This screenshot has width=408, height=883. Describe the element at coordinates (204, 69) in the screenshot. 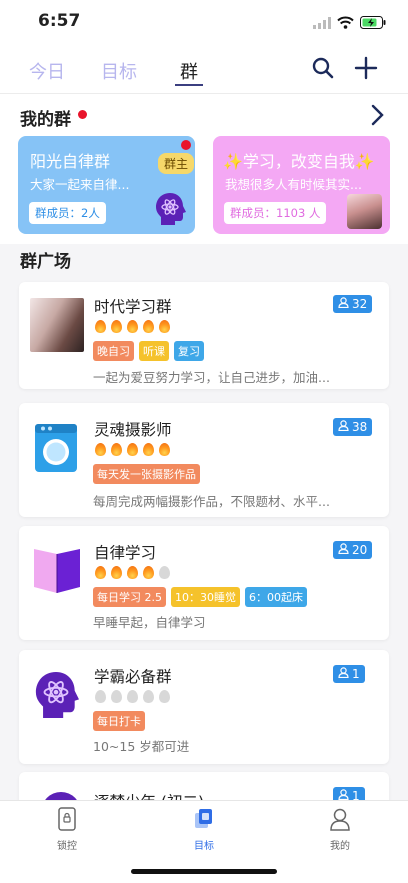

I see `top-navigation: 今日 目标 群` at that location.